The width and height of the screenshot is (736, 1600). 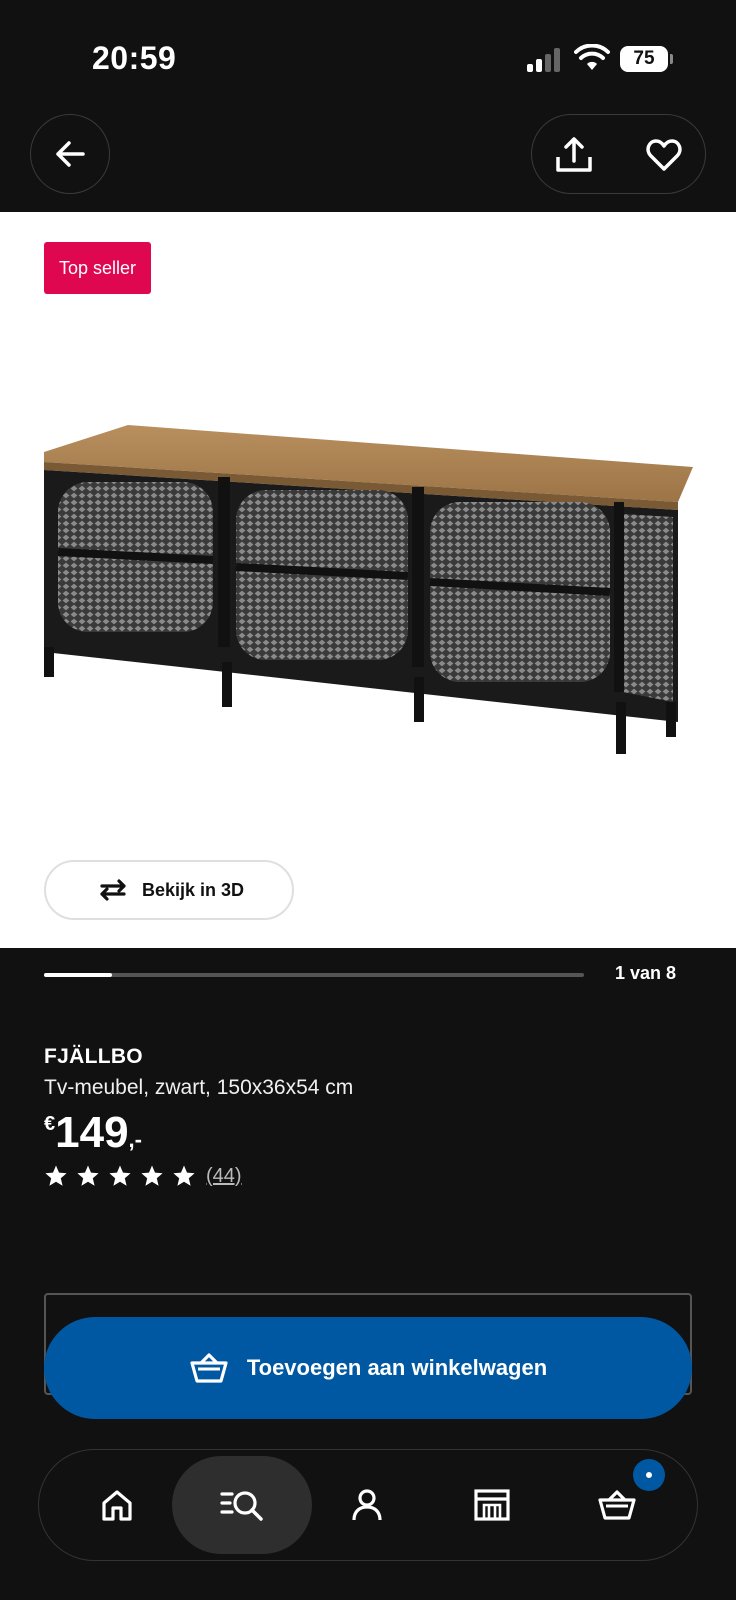 I want to click on search-list-icon, so click(x=241, y=1506).